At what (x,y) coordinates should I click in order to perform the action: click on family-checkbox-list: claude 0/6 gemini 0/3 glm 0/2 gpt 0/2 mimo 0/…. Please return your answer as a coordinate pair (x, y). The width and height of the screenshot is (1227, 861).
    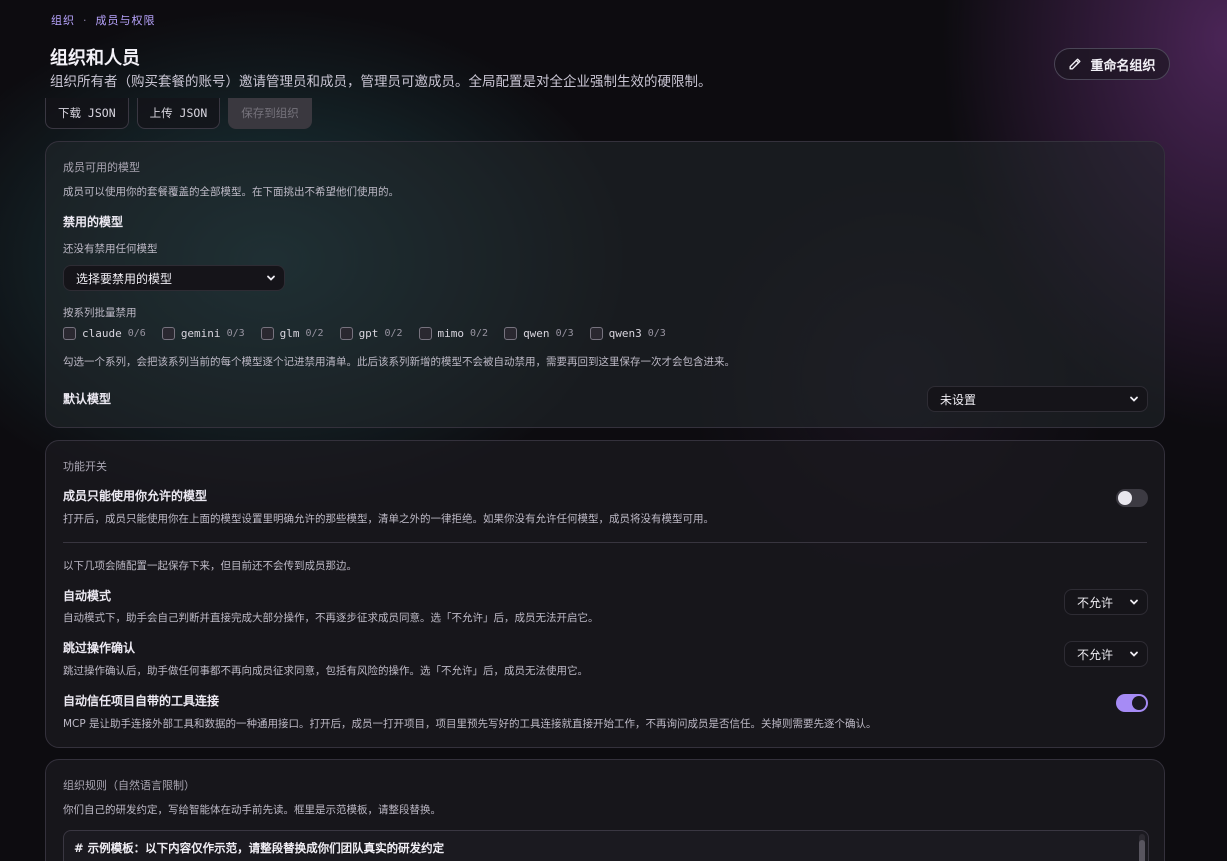
    Looking at the image, I should click on (364, 333).